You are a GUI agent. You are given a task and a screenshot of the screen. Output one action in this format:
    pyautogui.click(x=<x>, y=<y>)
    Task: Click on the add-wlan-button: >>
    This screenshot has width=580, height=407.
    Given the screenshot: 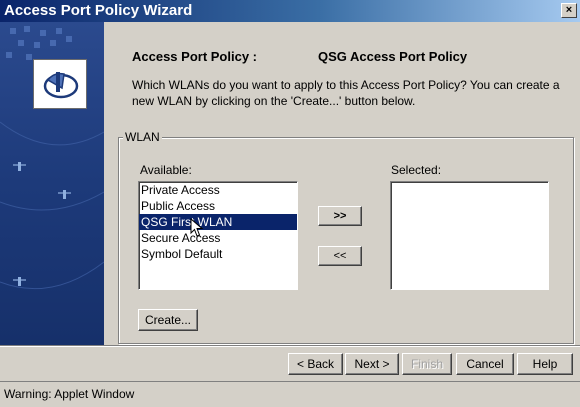 What is the action you would take?
    pyautogui.click(x=340, y=216)
    